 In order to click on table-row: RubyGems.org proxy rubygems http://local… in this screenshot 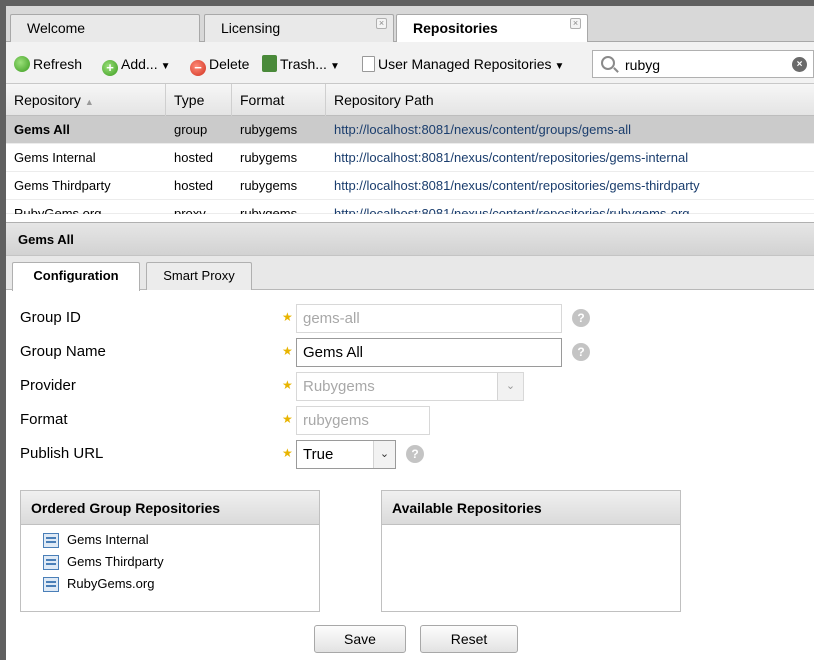, I will do `click(410, 207)`.